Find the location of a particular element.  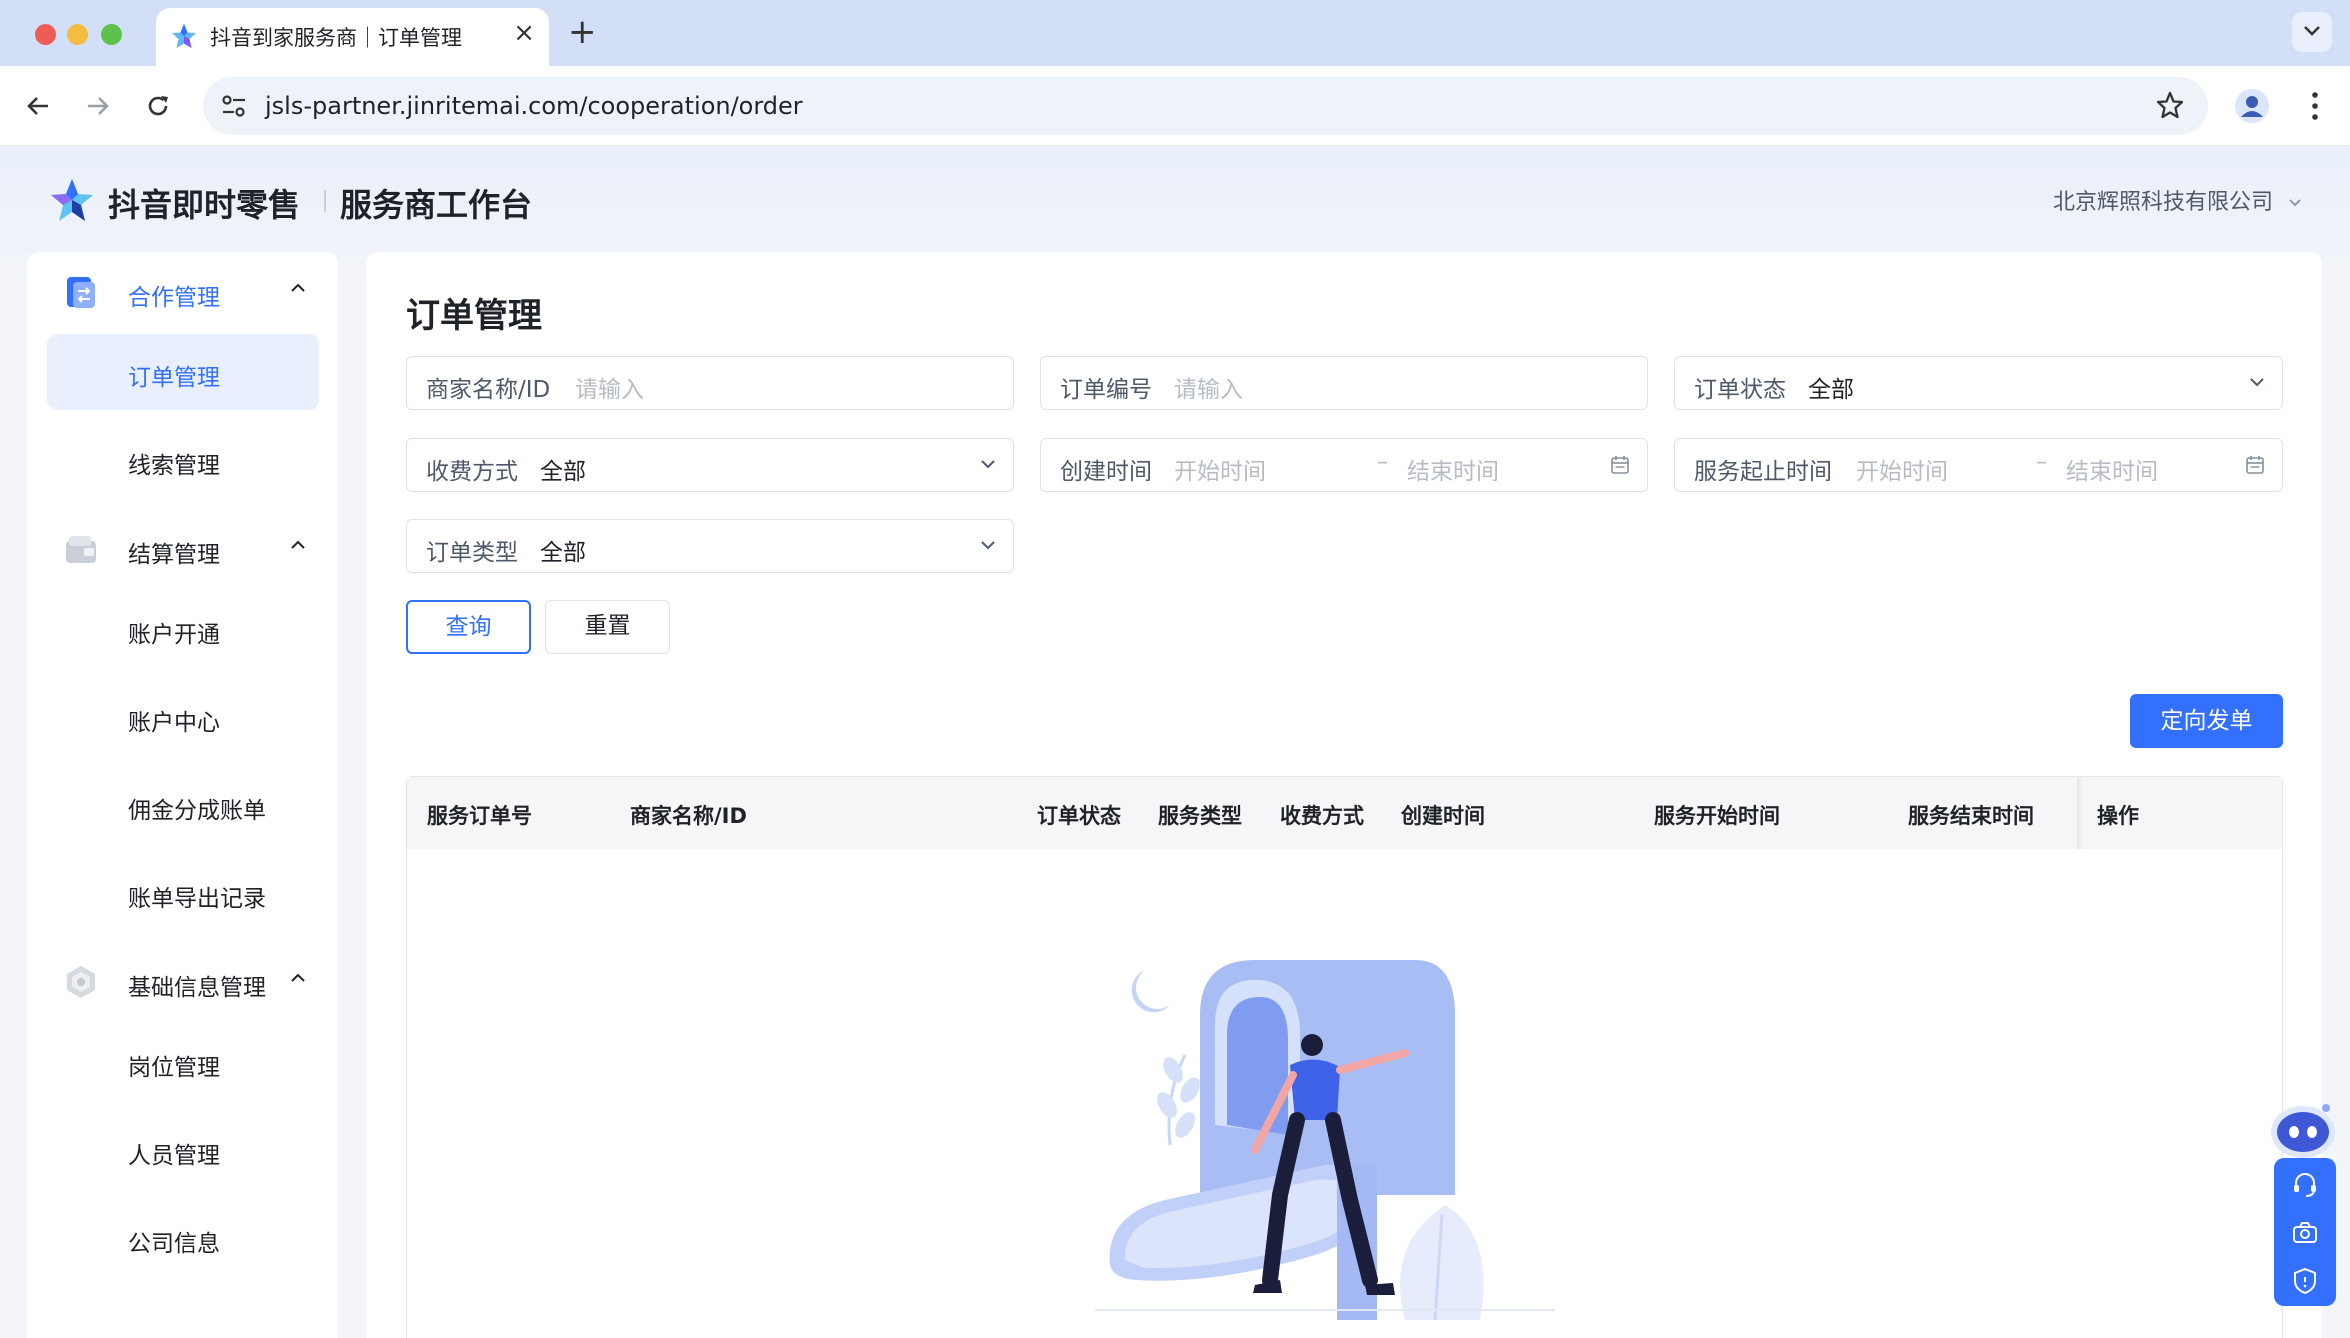

column-header: 服务结束时间 is located at coordinates (1971, 816).